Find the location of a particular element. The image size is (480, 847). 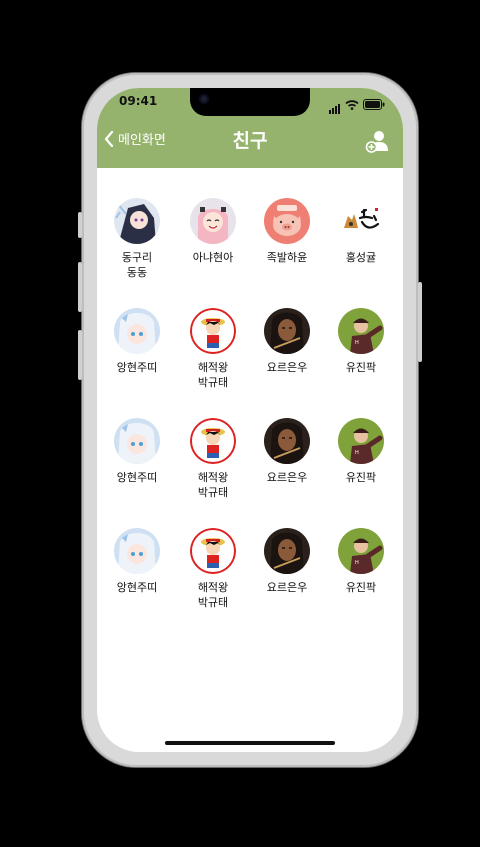

signal-icon is located at coordinates (335, 104).